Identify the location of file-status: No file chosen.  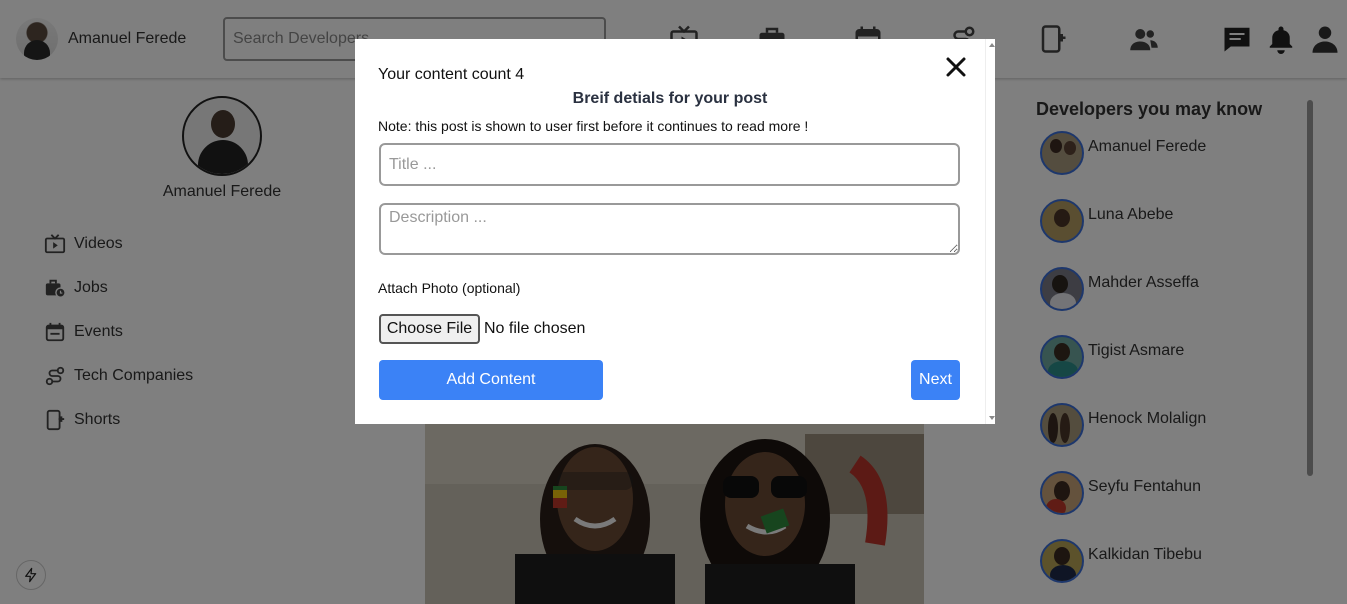
(535, 328).